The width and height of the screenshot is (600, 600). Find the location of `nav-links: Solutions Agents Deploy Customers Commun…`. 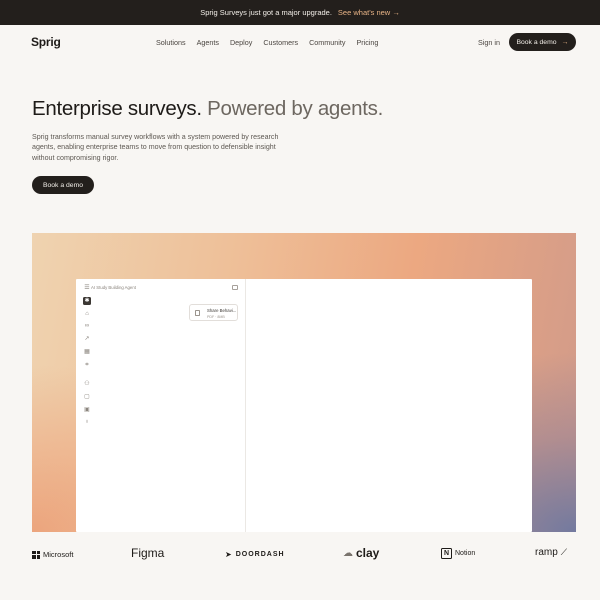

nav-links: Solutions Agents Deploy Customers Commun… is located at coordinates (272, 42).